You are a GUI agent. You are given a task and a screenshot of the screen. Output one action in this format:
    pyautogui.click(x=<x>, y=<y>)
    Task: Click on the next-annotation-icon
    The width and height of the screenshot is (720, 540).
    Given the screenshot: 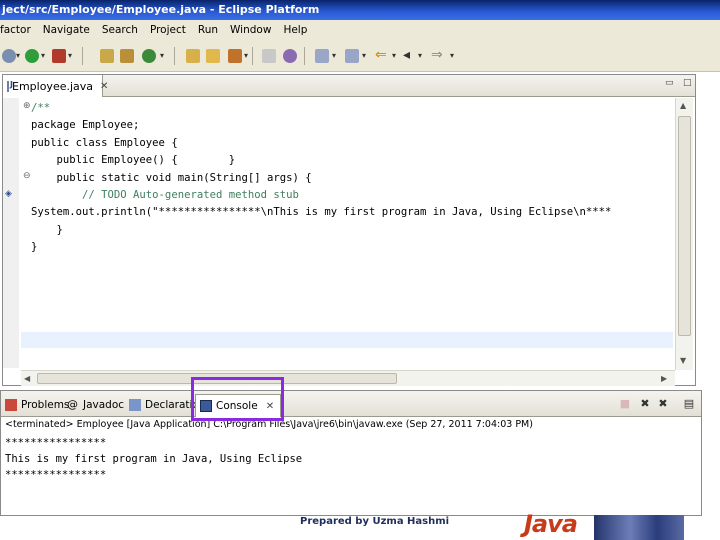 What is the action you would take?
    pyautogui.click(x=322, y=56)
    